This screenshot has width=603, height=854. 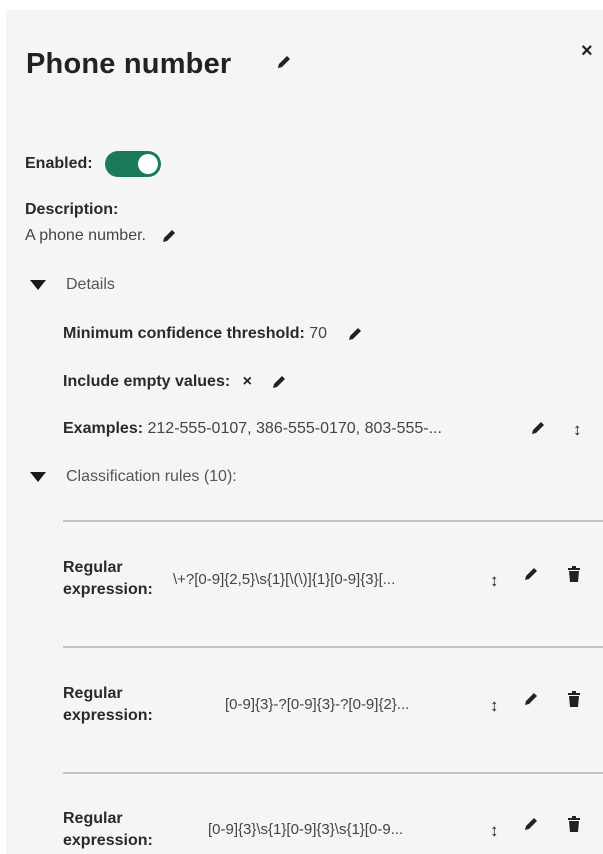 I want to click on classification-rules-toggle: Classification rules (10):, so click(x=133, y=477).